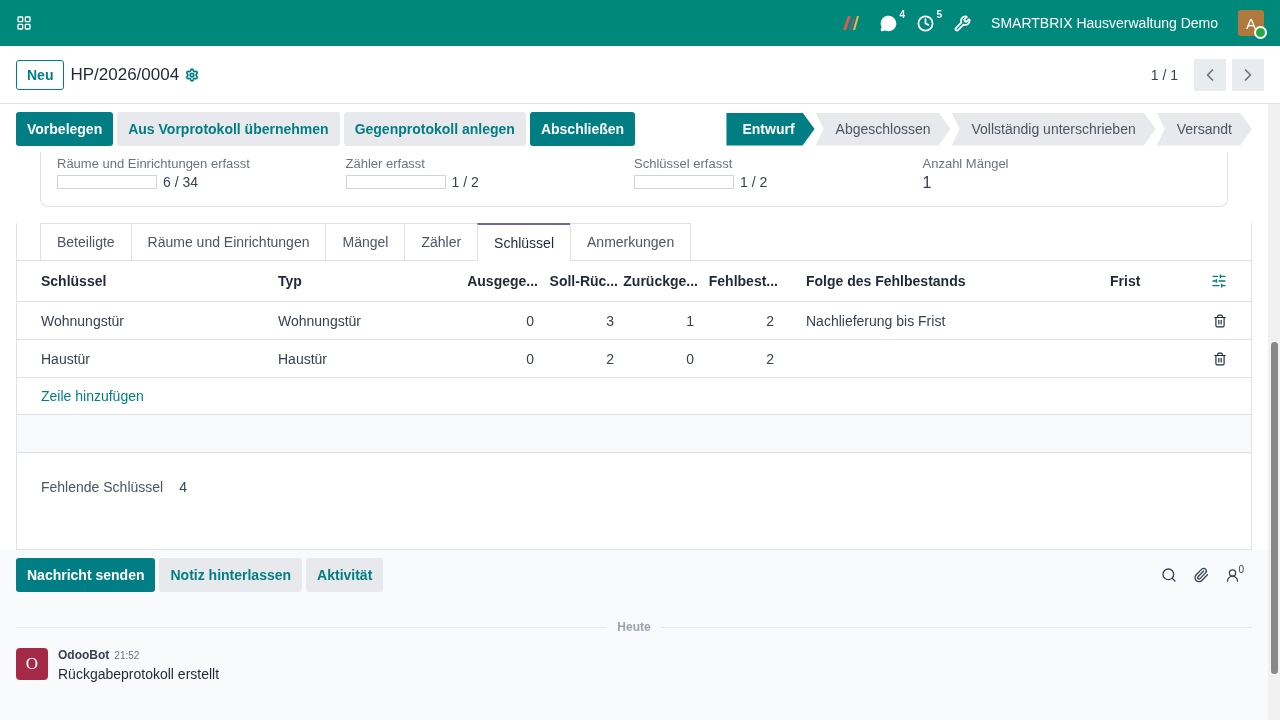 Image resolution: width=1280 pixels, height=720 pixels. What do you see at coordinates (524, 242) in the screenshot?
I see `tab: Schlüssel` at bounding box center [524, 242].